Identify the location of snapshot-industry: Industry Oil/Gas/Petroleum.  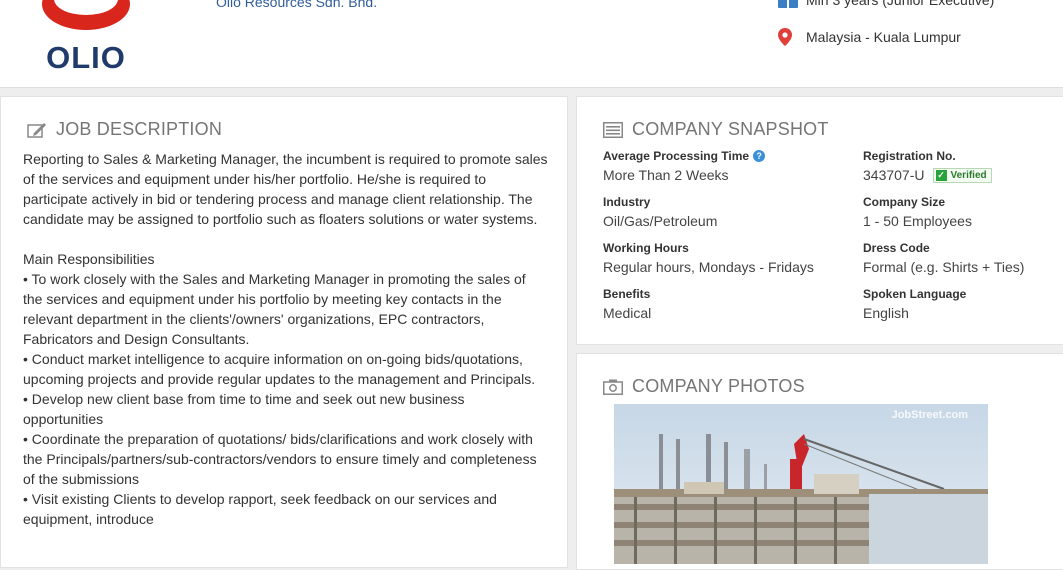
(723, 212).